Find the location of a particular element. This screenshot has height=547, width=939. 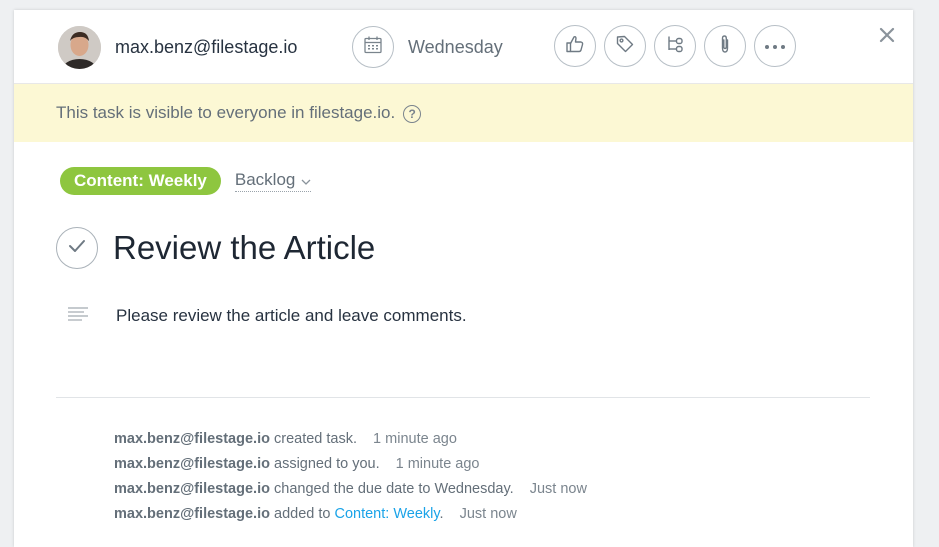

mark-complete-button is located at coordinates (77, 248).